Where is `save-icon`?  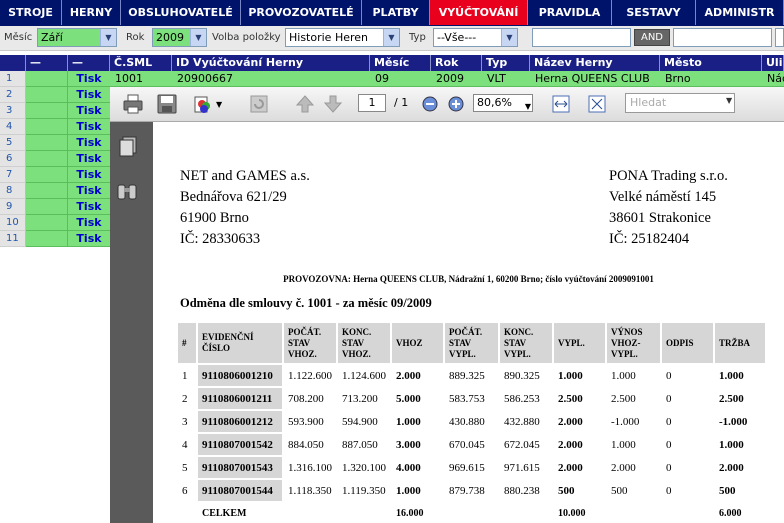 save-icon is located at coordinates (167, 104).